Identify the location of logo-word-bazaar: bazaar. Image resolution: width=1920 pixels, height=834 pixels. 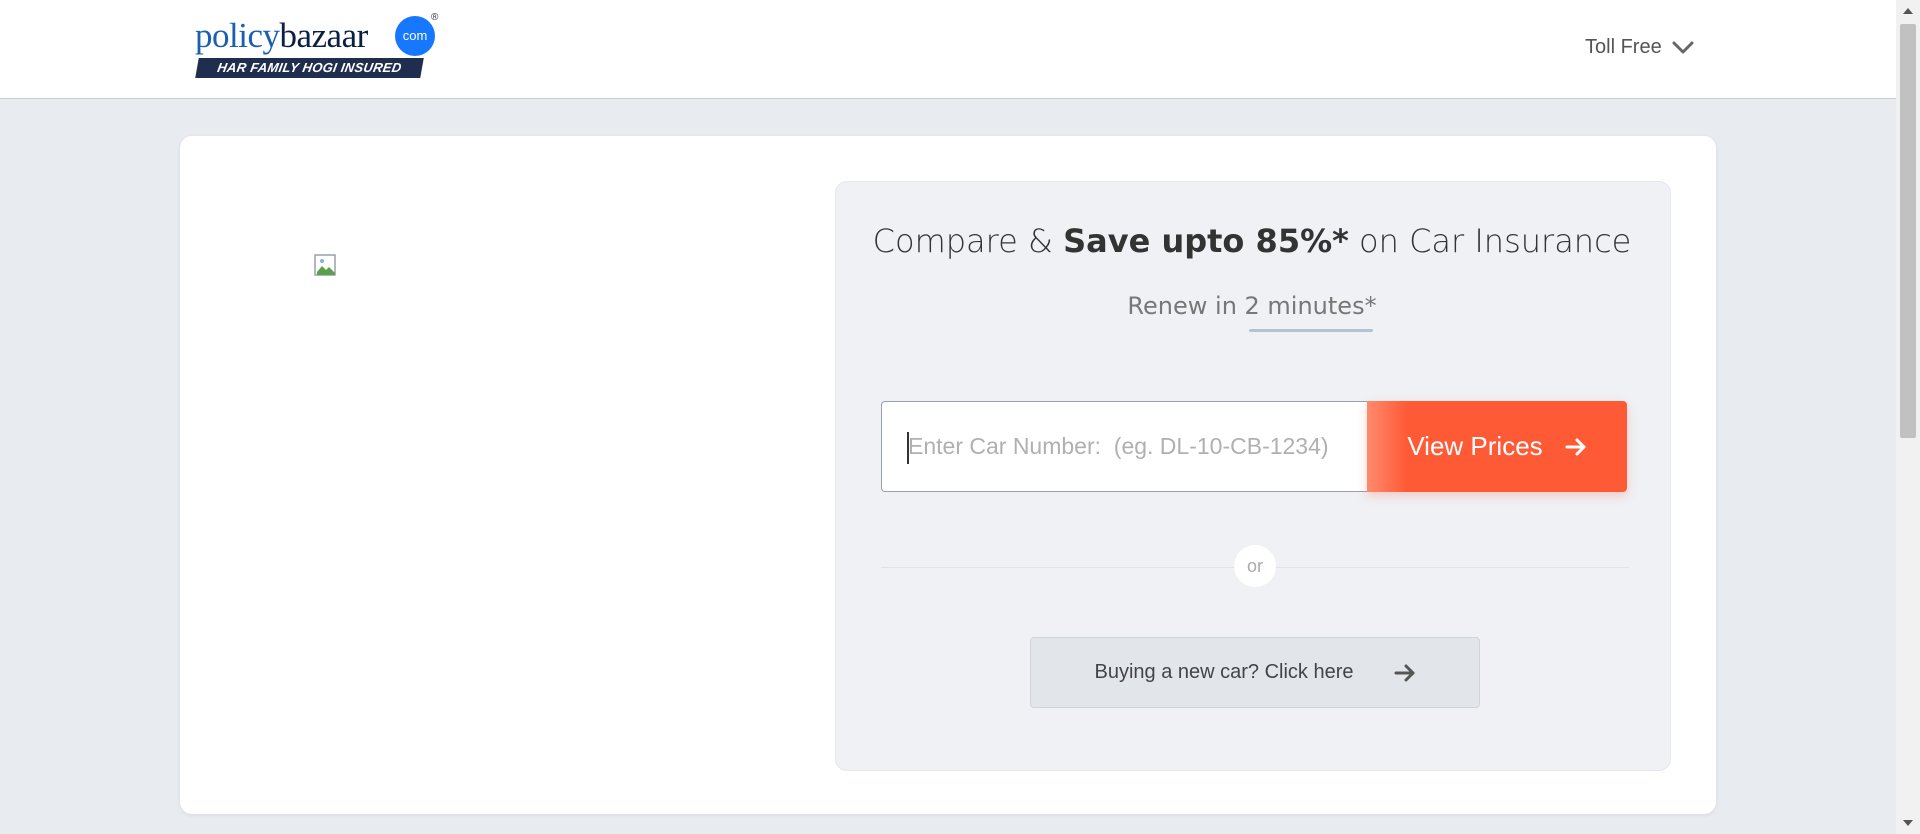
(323, 35).